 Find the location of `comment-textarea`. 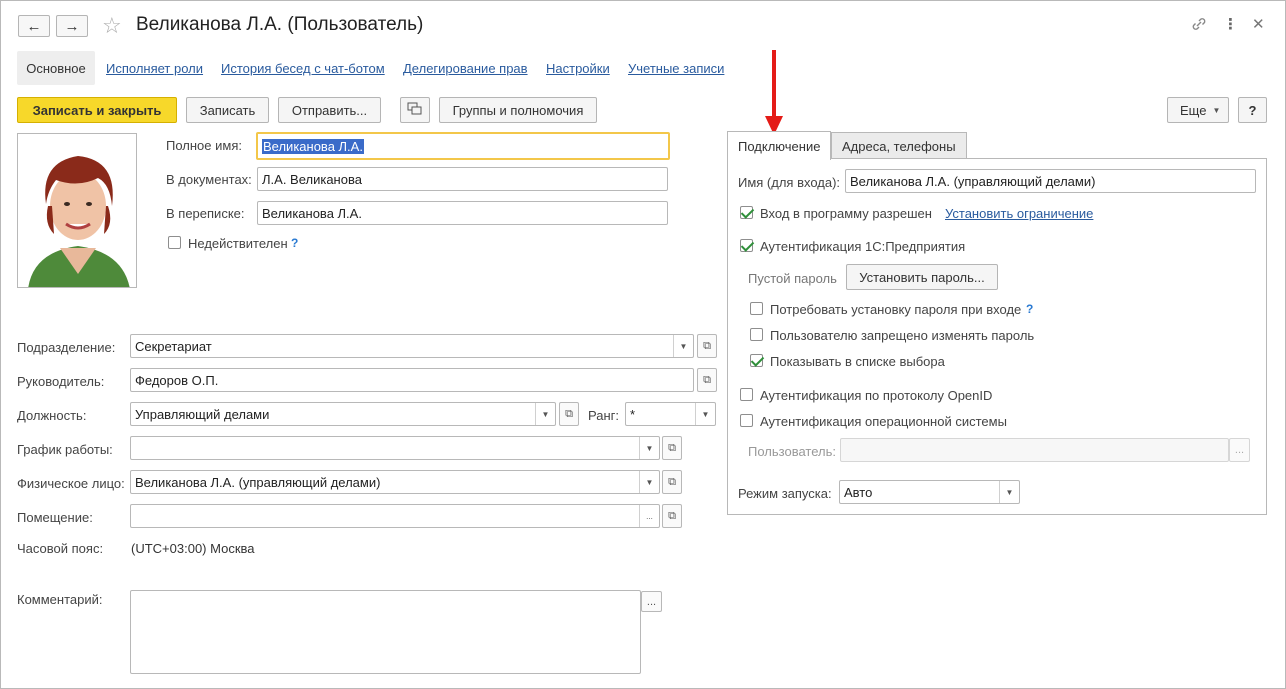

comment-textarea is located at coordinates (385, 632).